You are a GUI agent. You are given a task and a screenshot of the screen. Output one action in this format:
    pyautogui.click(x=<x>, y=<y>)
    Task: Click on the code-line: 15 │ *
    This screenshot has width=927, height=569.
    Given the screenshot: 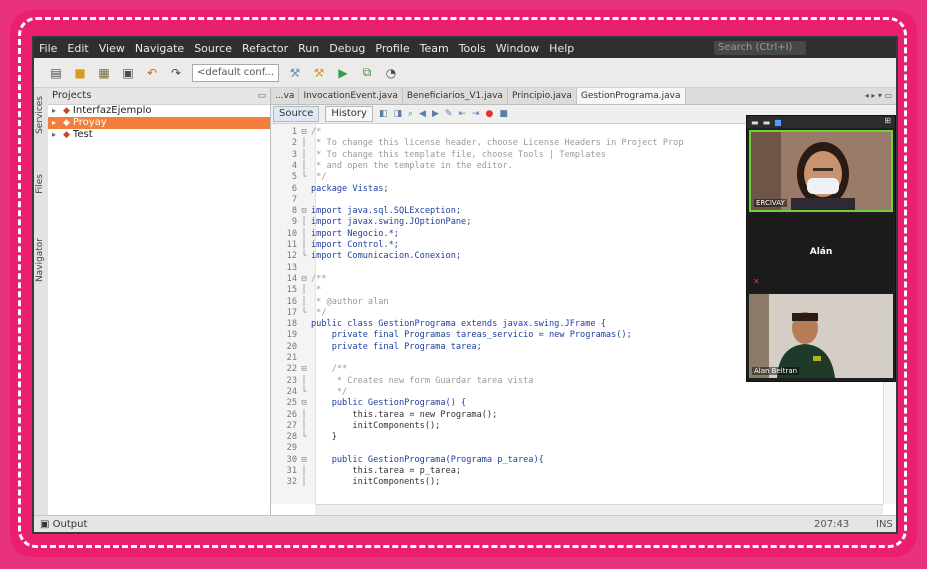 What is the action you would take?
    pyautogui.click(x=526, y=290)
    